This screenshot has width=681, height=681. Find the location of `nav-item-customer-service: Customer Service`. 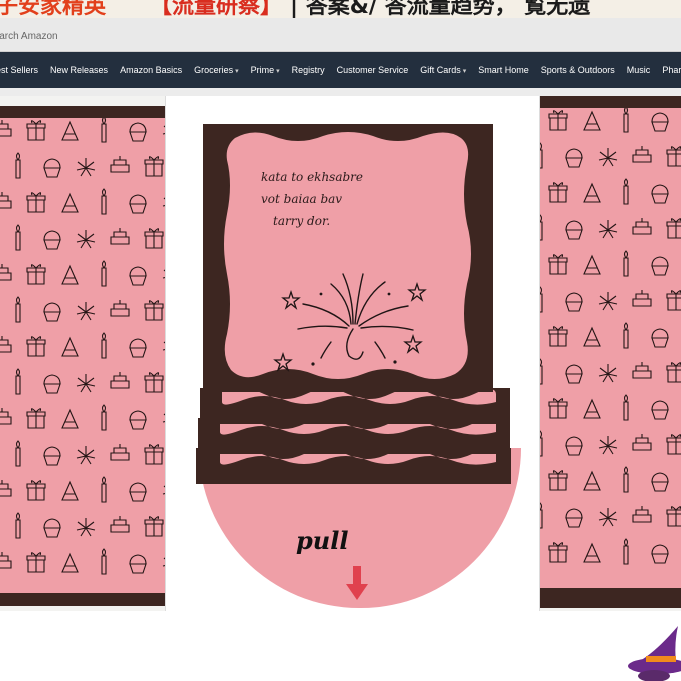

nav-item-customer-service: Customer Service is located at coordinates (373, 70).